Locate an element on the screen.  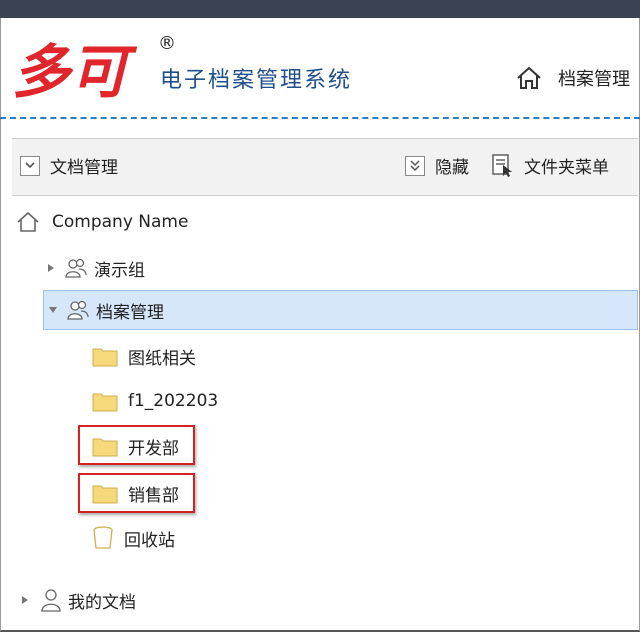
nav-home-link: 档案管理 is located at coordinates (573, 78).